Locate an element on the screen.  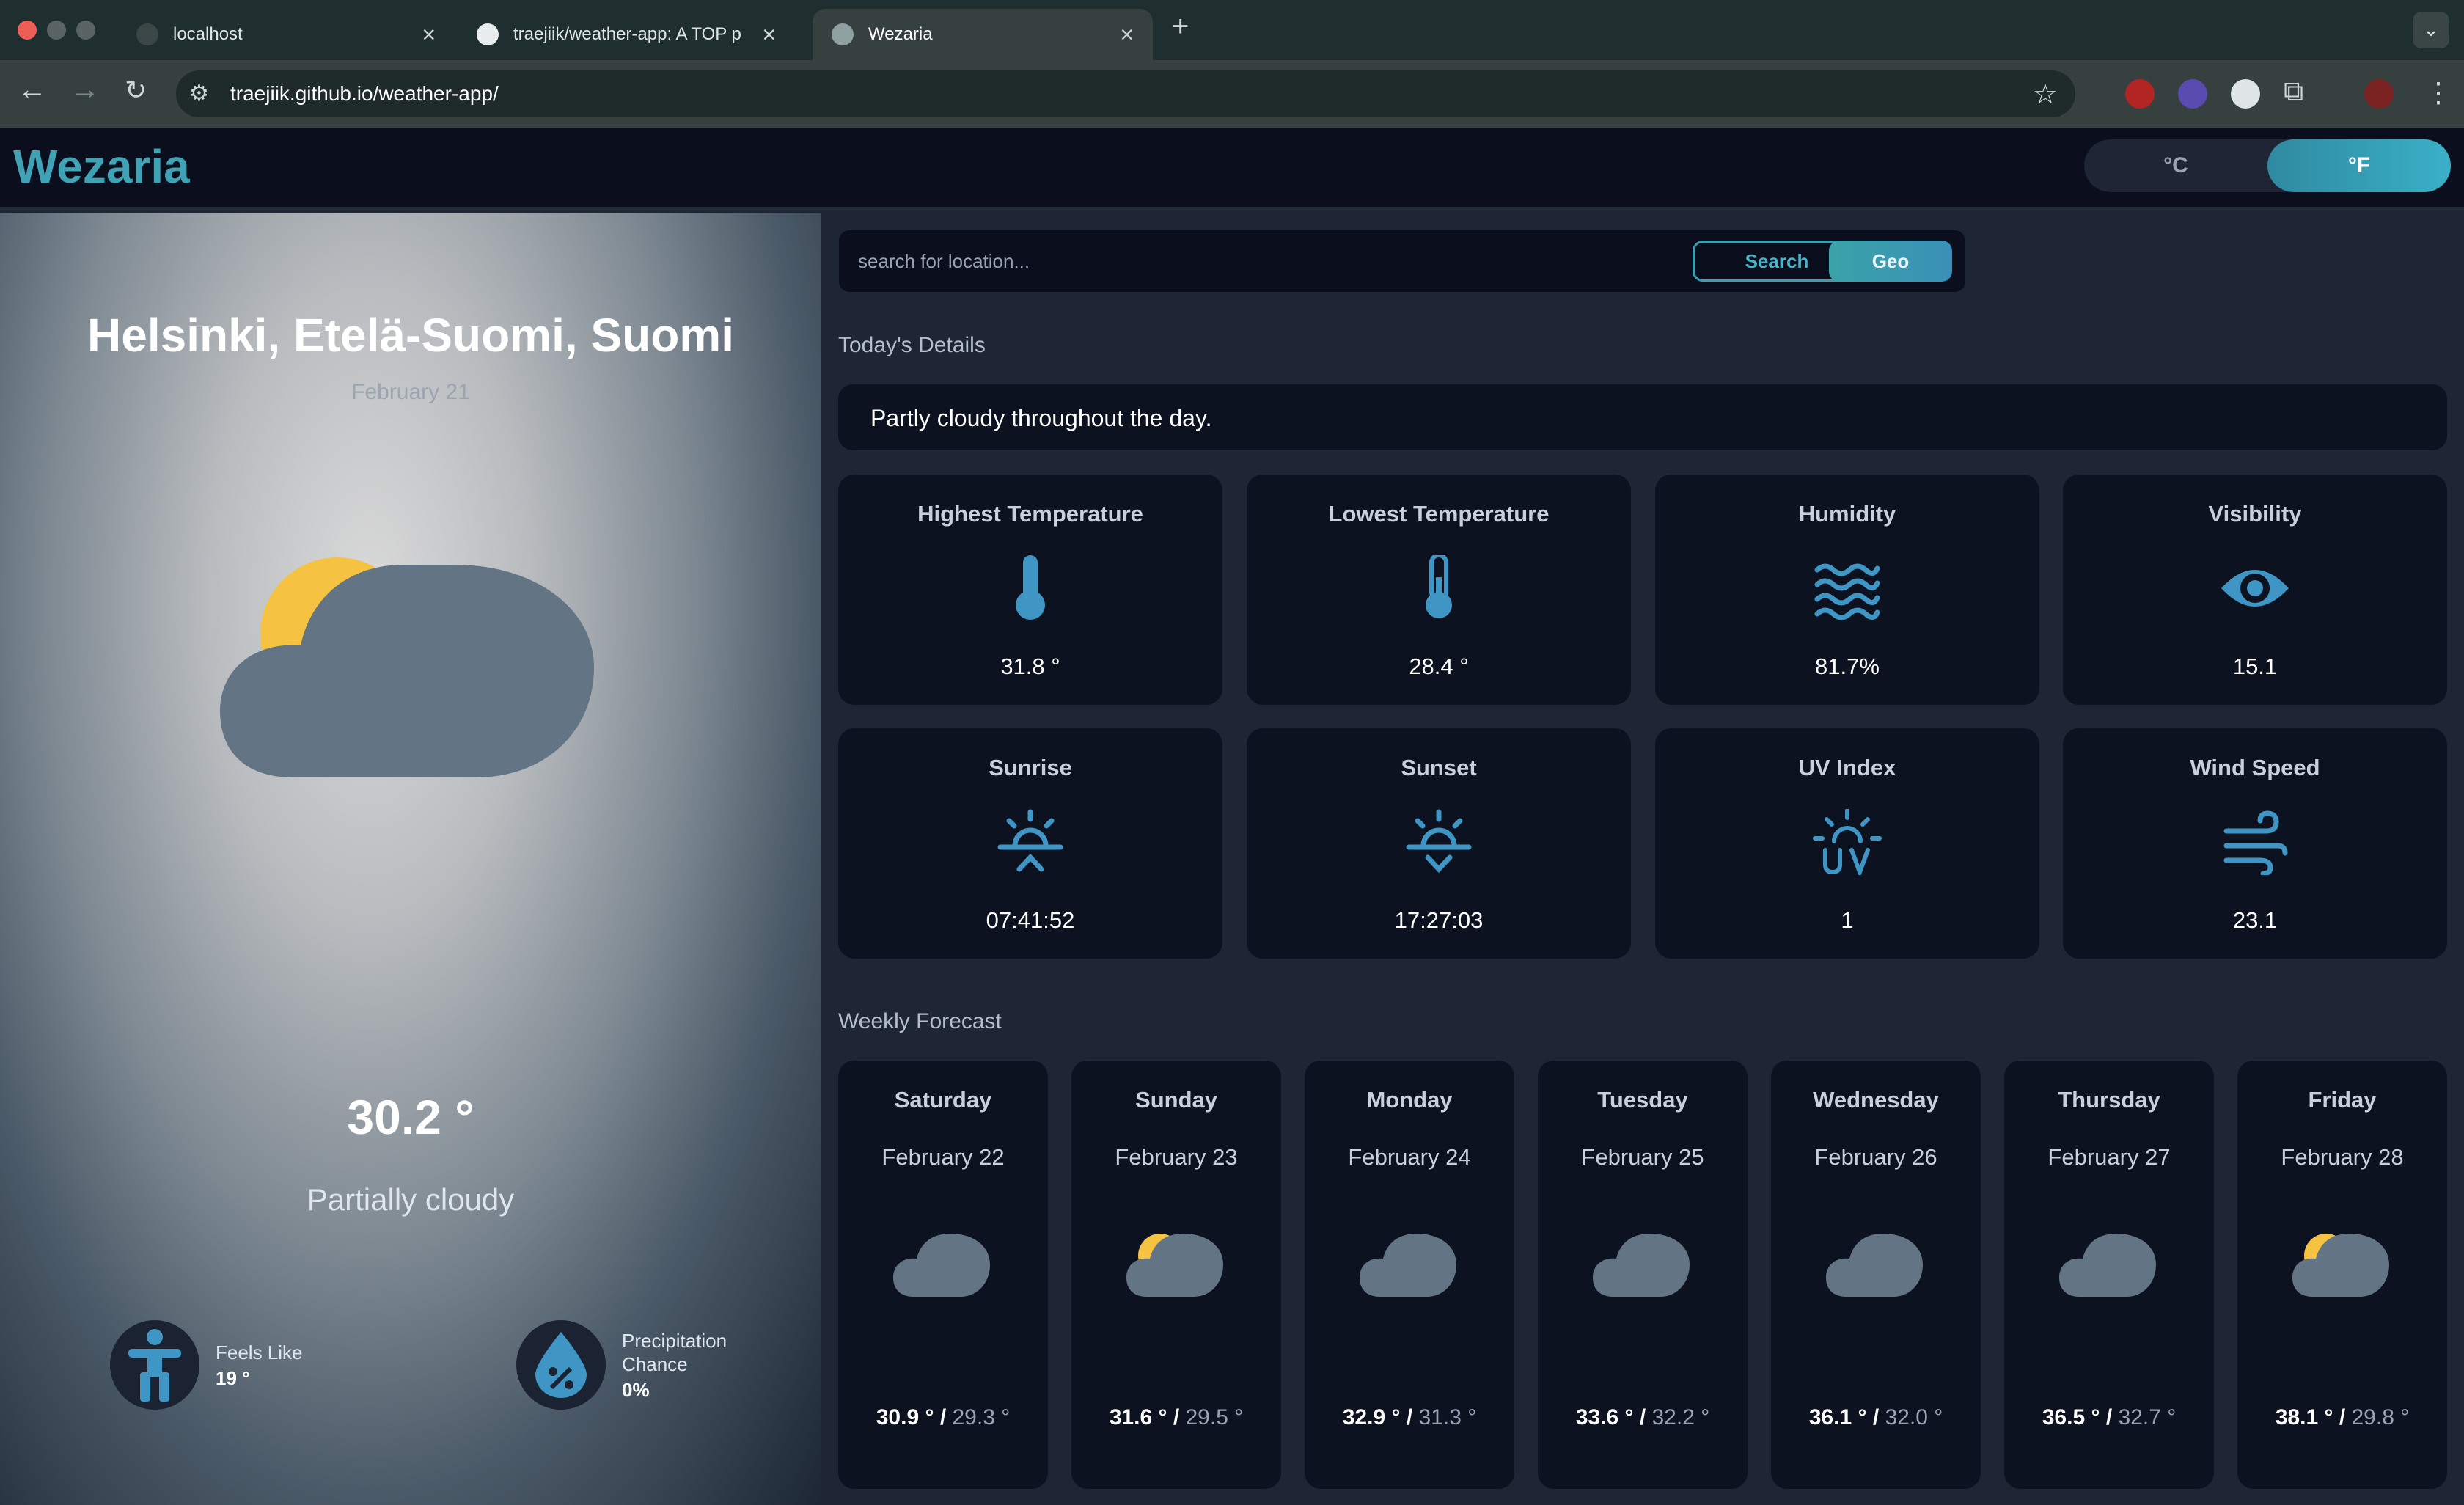
forecast-temps: 30.9 ° / 29.3 ° is located at coordinates (943, 1417).